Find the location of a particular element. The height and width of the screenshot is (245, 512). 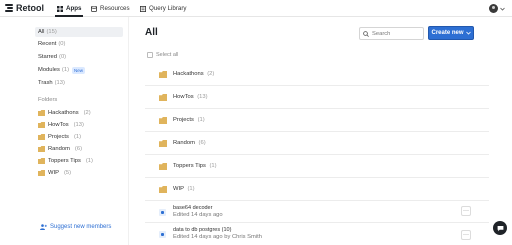

user-menu is located at coordinates (497, 8).